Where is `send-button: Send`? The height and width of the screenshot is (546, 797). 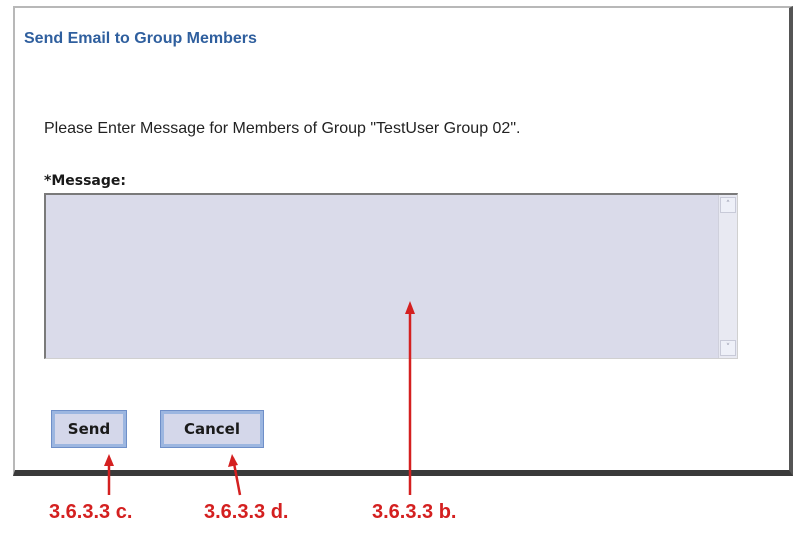 send-button: Send is located at coordinates (89, 429).